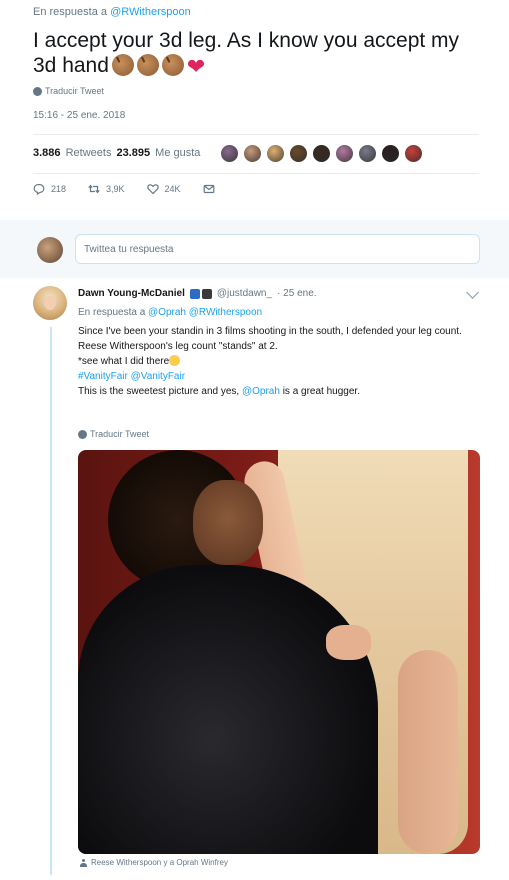 The width and height of the screenshot is (509, 880). I want to click on tweet-stats: 3.886 Retweets 23.895 Me gusta, so click(116, 153).